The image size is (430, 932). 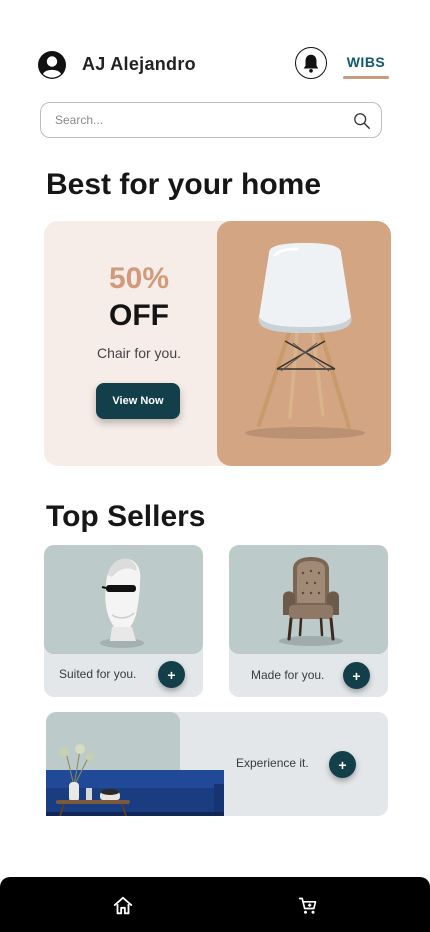 I want to click on brand-logo: WIBS, so click(x=366, y=62).